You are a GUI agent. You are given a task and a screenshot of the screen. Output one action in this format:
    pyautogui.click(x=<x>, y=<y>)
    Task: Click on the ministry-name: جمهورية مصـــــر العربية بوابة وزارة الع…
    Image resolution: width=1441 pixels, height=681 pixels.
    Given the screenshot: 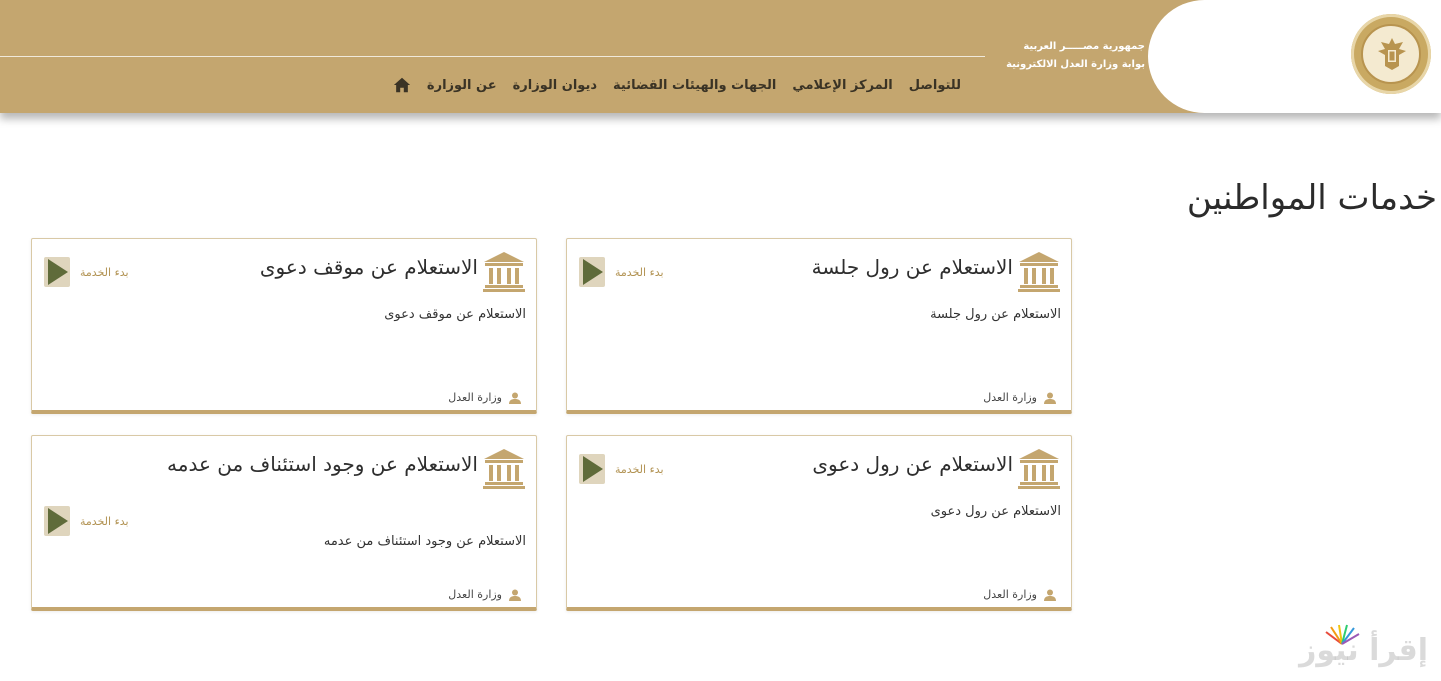 What is the action you would take?
    pyautogui.click(x=1045, y=56)
    